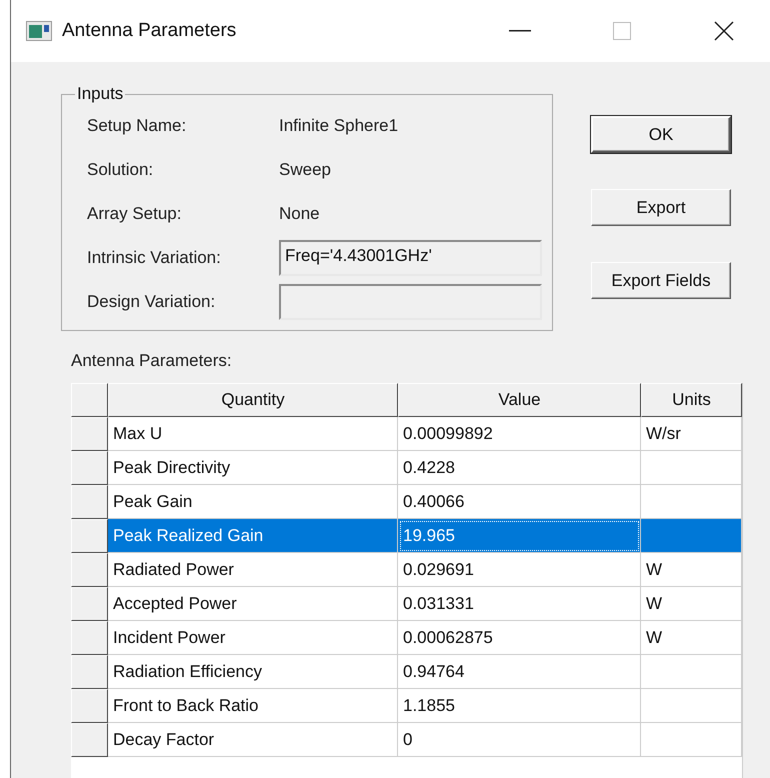 The width and height of the screenshot is (770, 778). I want to click on close-icon, so click(724, 31).